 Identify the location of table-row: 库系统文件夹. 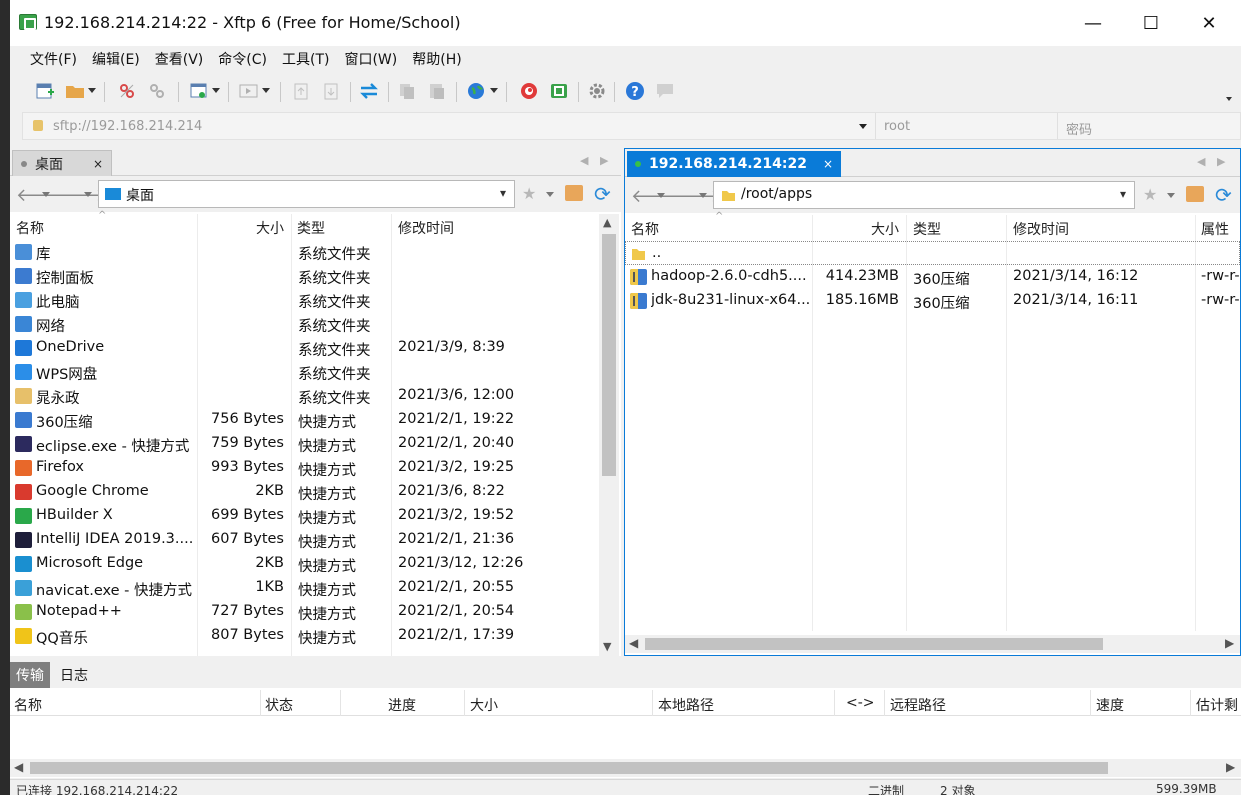
(315, 252).